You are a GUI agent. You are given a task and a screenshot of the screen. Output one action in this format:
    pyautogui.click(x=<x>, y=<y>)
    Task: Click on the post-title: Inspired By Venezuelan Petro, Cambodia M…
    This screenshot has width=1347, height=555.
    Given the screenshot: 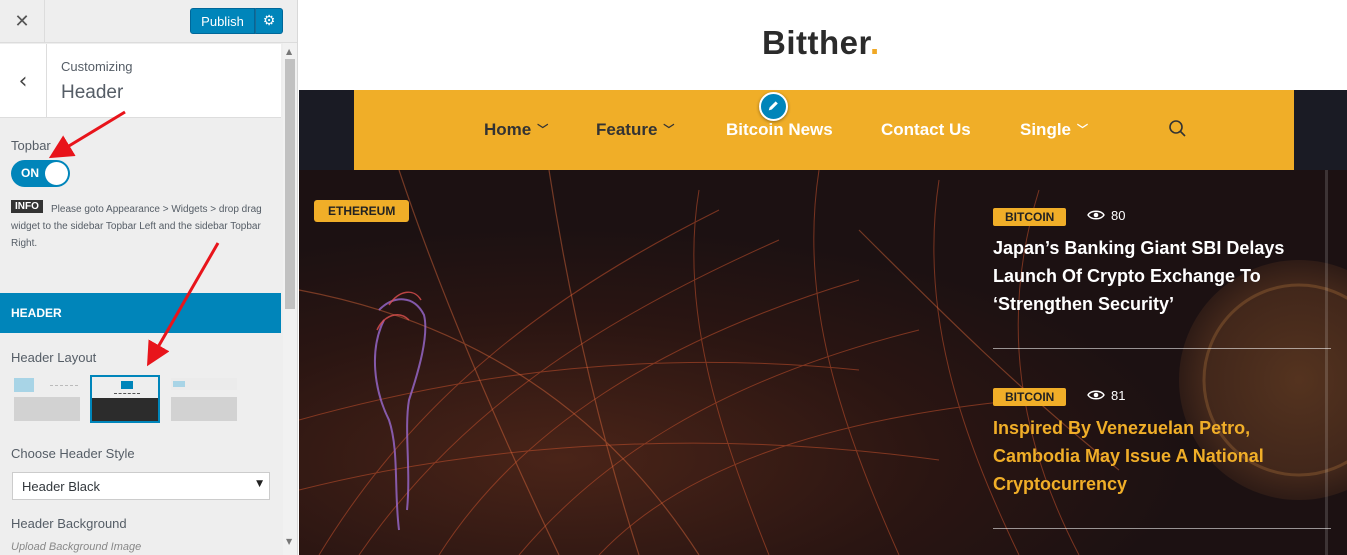 What is the action you would take?
    pyautogui.click(x=1148, y=456)
    